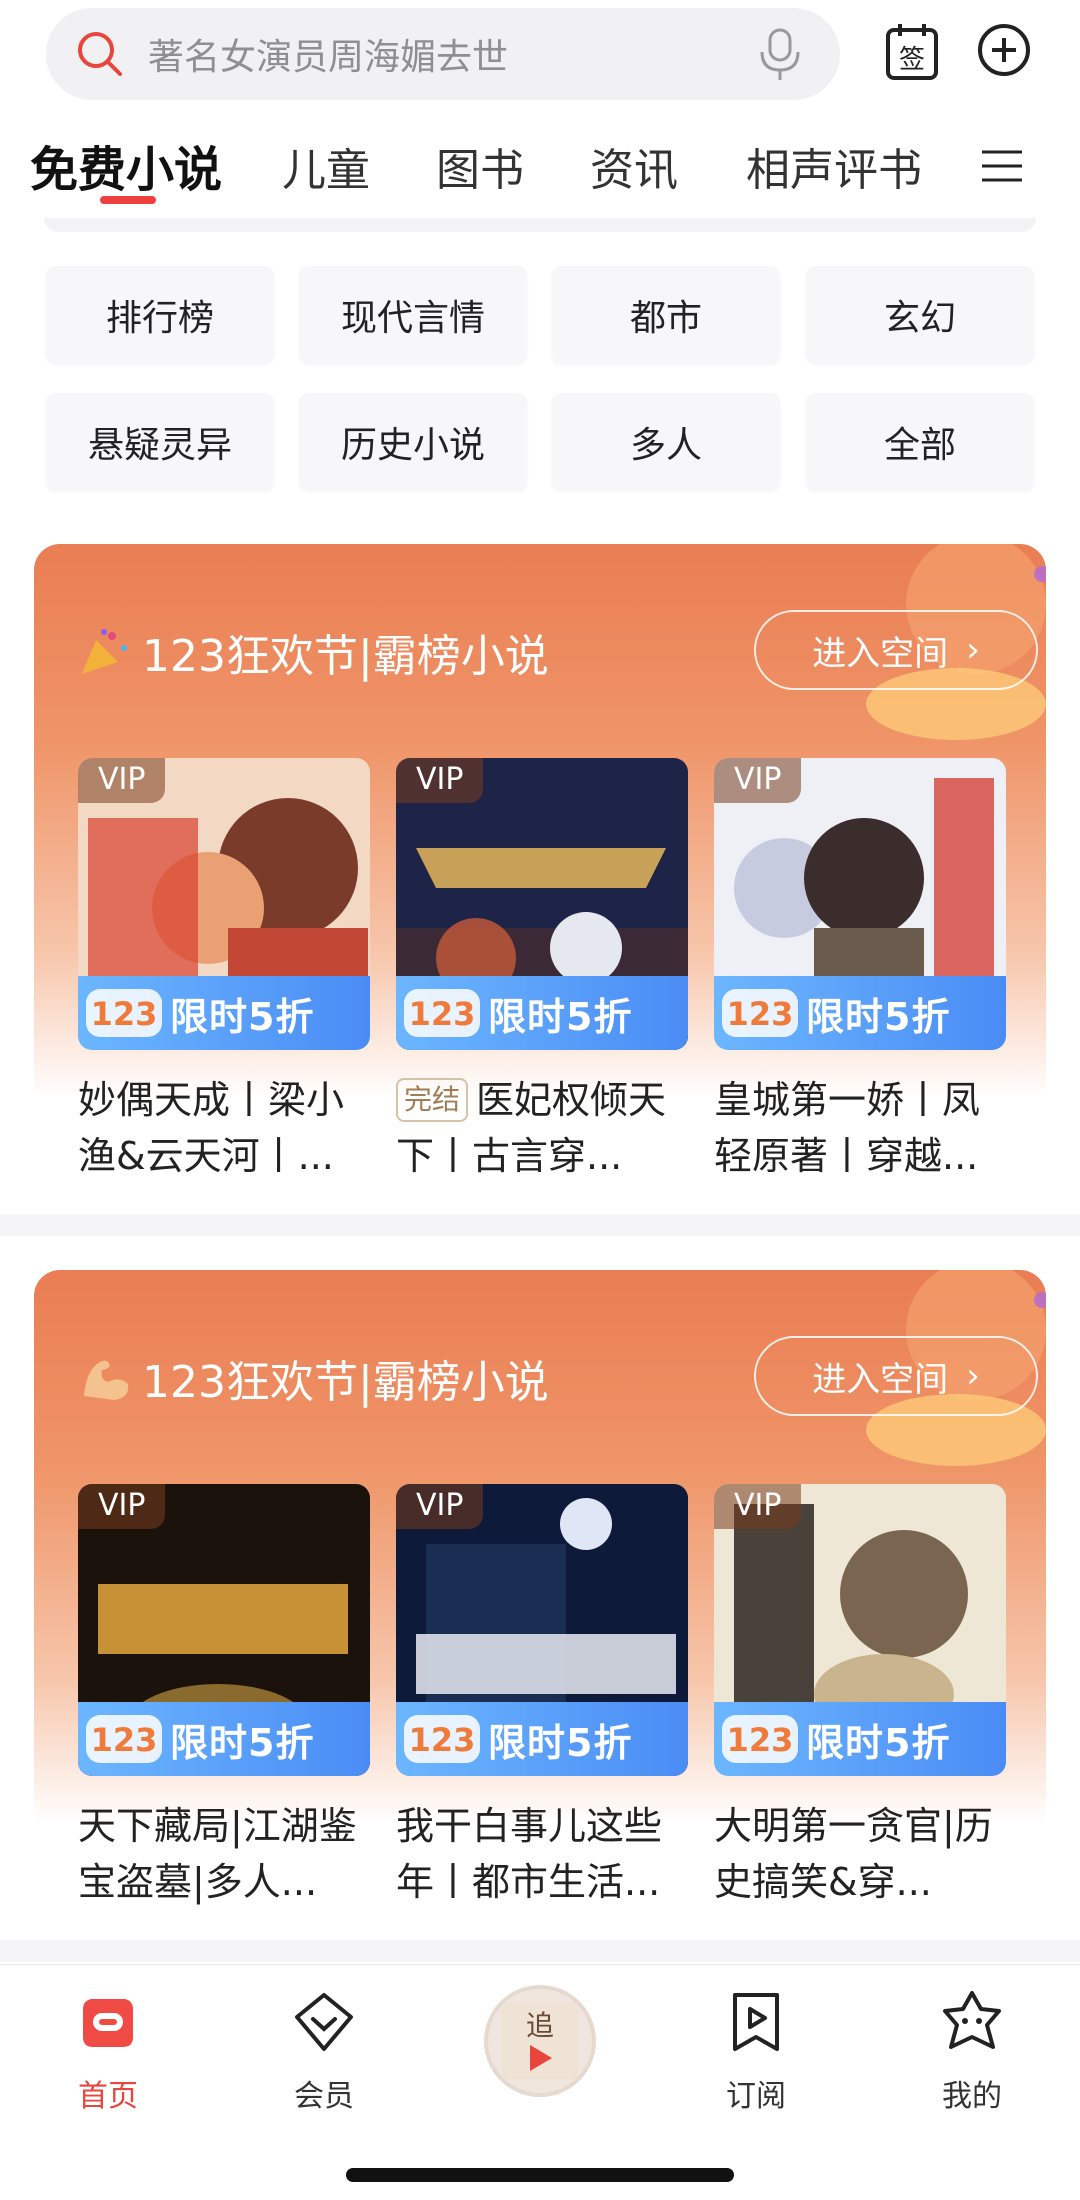 This screenshot has width=1080, height=2200. Describe the element at coordinates (972, 2051) in the screenshot. I see `nav-profile: 我的` at that location.